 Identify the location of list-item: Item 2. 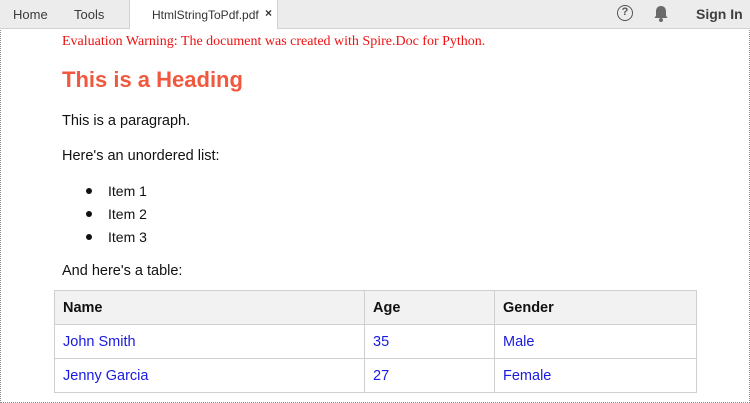
(116, 217).